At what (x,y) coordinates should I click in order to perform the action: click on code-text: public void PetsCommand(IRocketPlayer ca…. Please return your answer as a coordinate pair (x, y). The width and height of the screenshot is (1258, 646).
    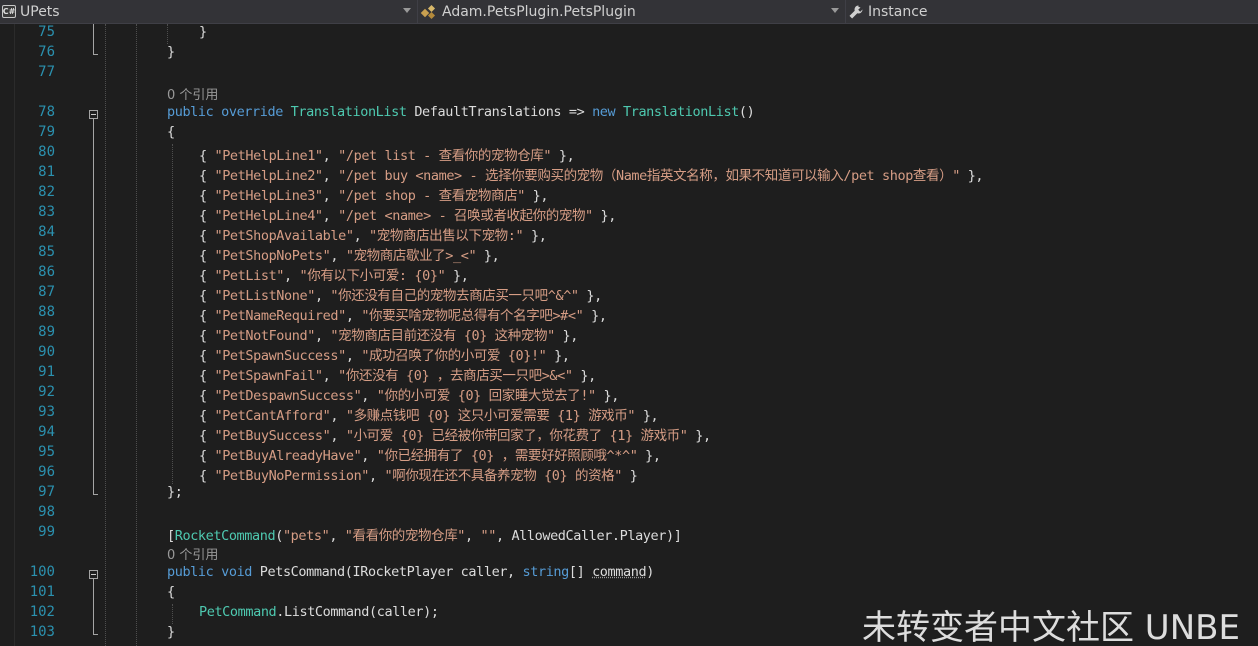
    Looking at the image, I should click on (410, 572).